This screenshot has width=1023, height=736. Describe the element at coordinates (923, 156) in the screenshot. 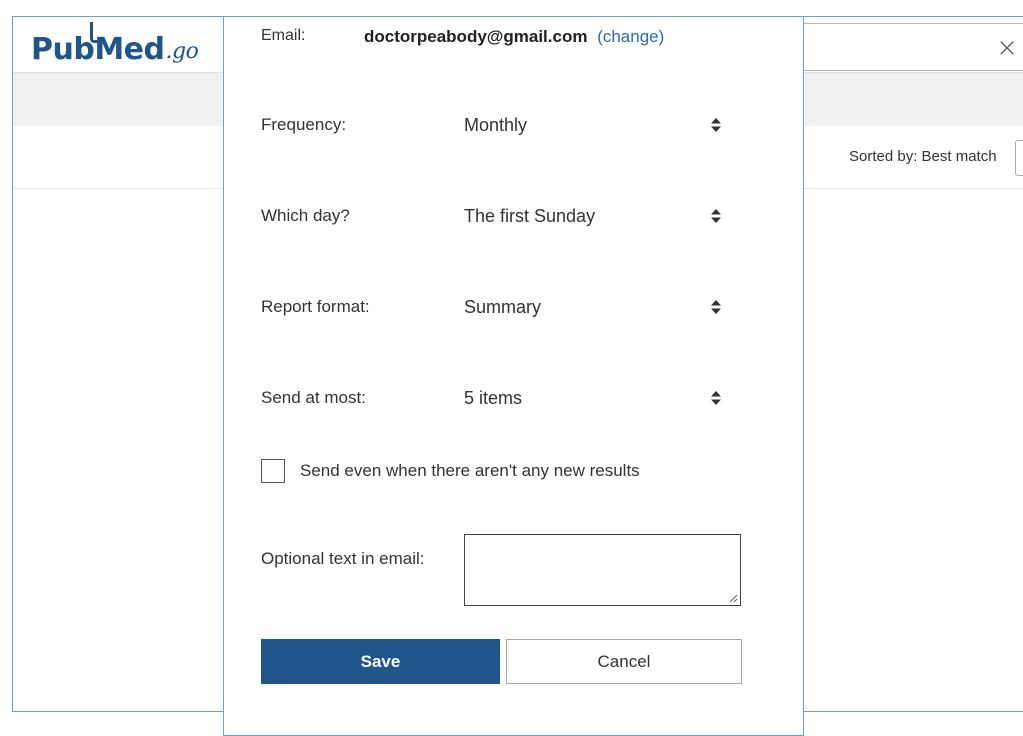

I see `sorted-by-label: Sorted by: Best match` at that location.